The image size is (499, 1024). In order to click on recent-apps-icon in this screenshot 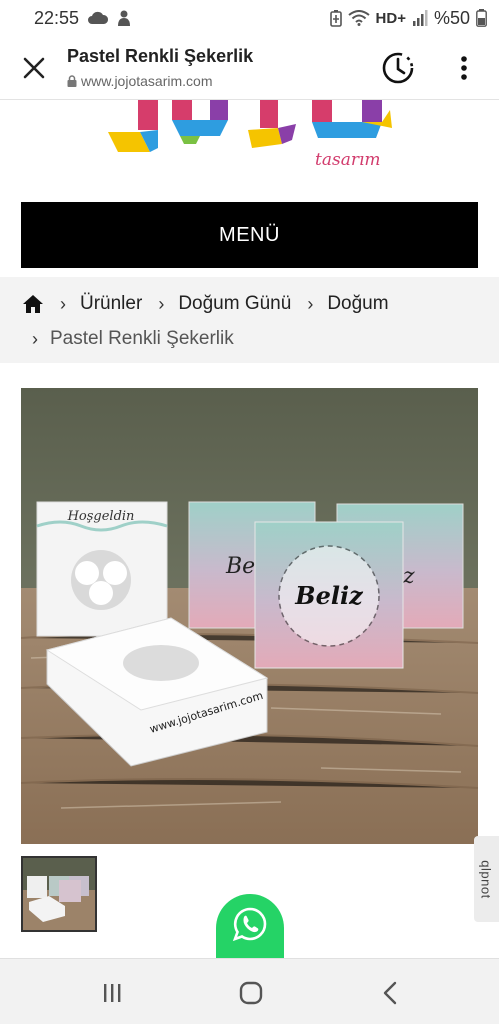, I will do `click(112, 993)`.